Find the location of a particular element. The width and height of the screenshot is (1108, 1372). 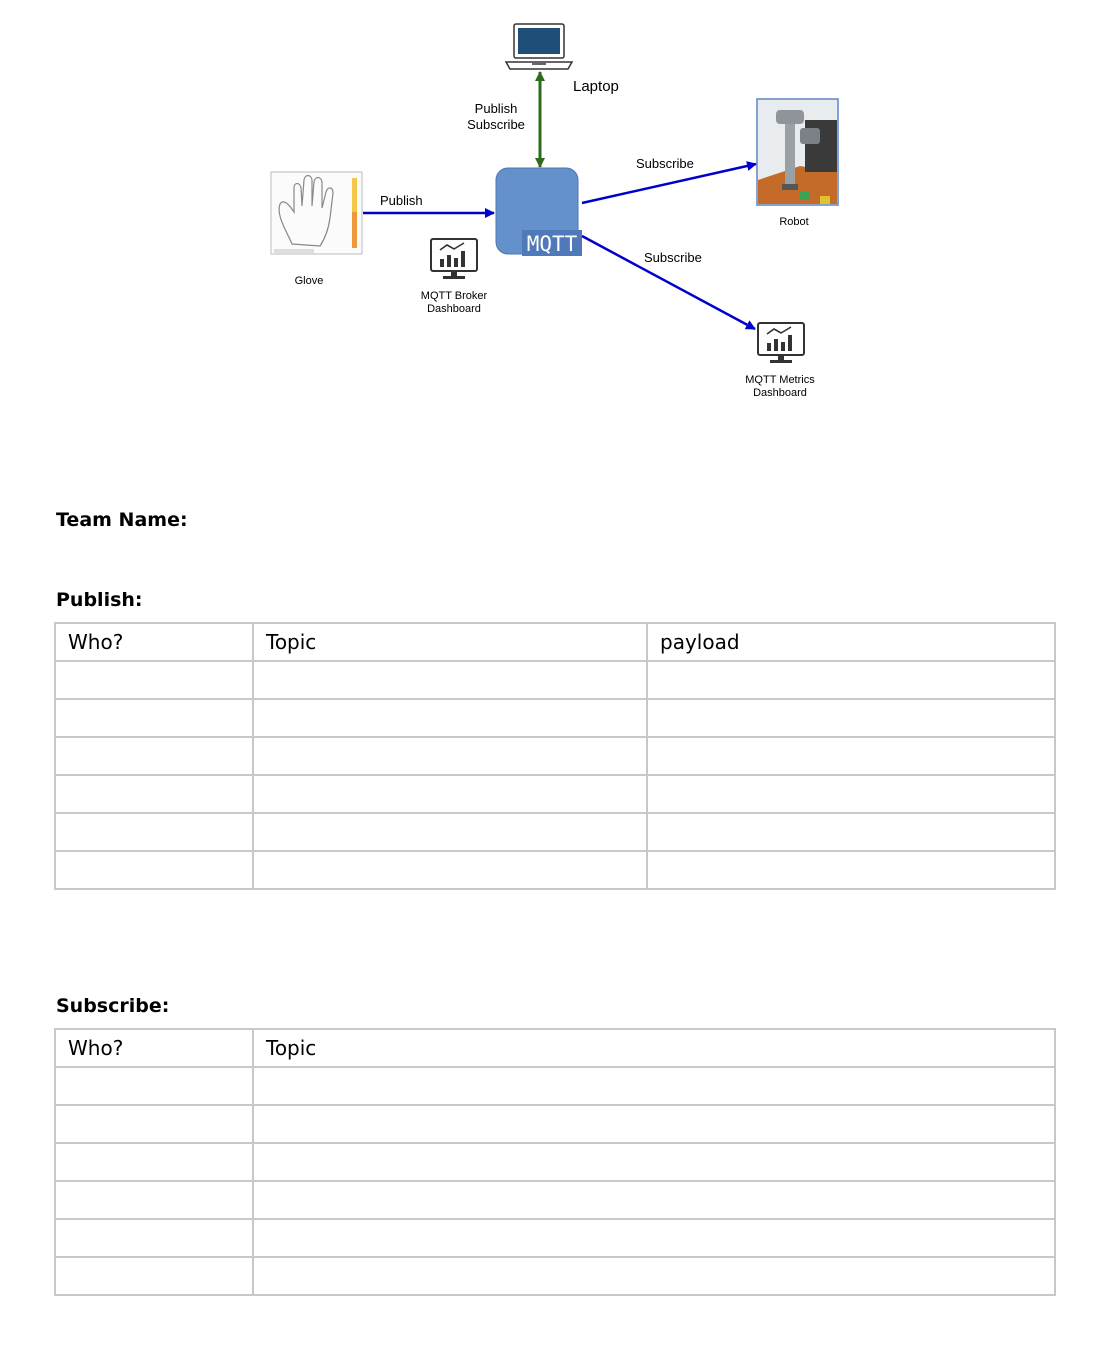

publish-header-row: Who? Topic payload is located at coordinates (555, 642).